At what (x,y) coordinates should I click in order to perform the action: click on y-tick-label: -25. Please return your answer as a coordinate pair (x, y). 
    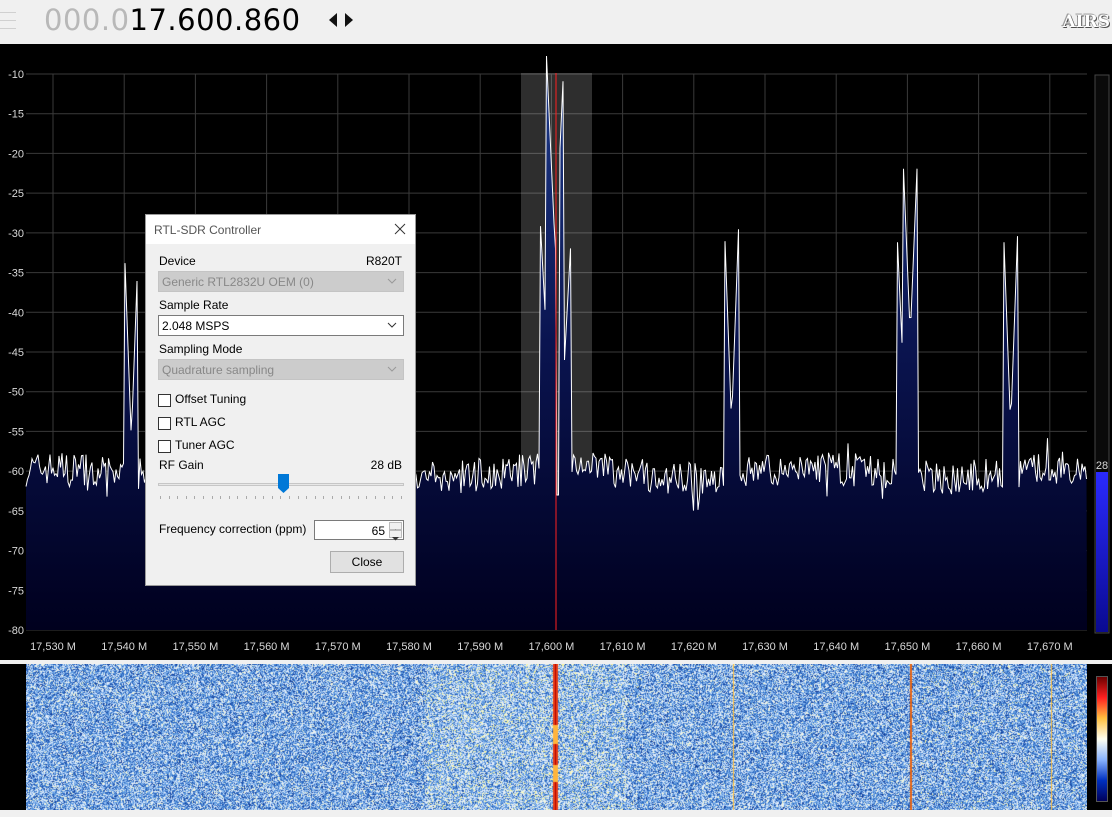
    Looking at the image, I should click on (16, 194).